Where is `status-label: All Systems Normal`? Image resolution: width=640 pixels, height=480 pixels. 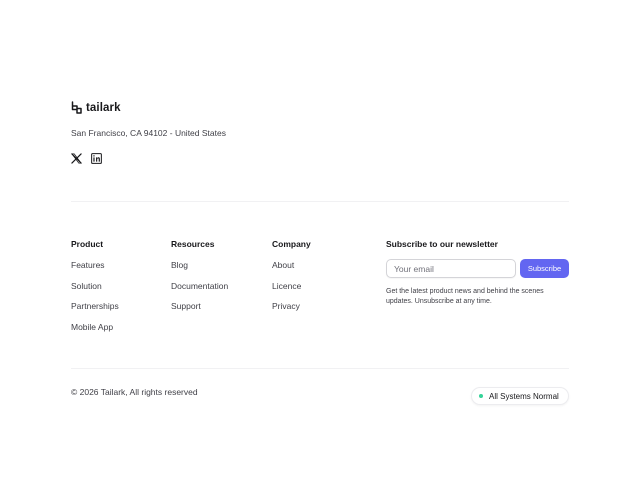
status-label: All Systems Normal is located at coordinates (524, 396).